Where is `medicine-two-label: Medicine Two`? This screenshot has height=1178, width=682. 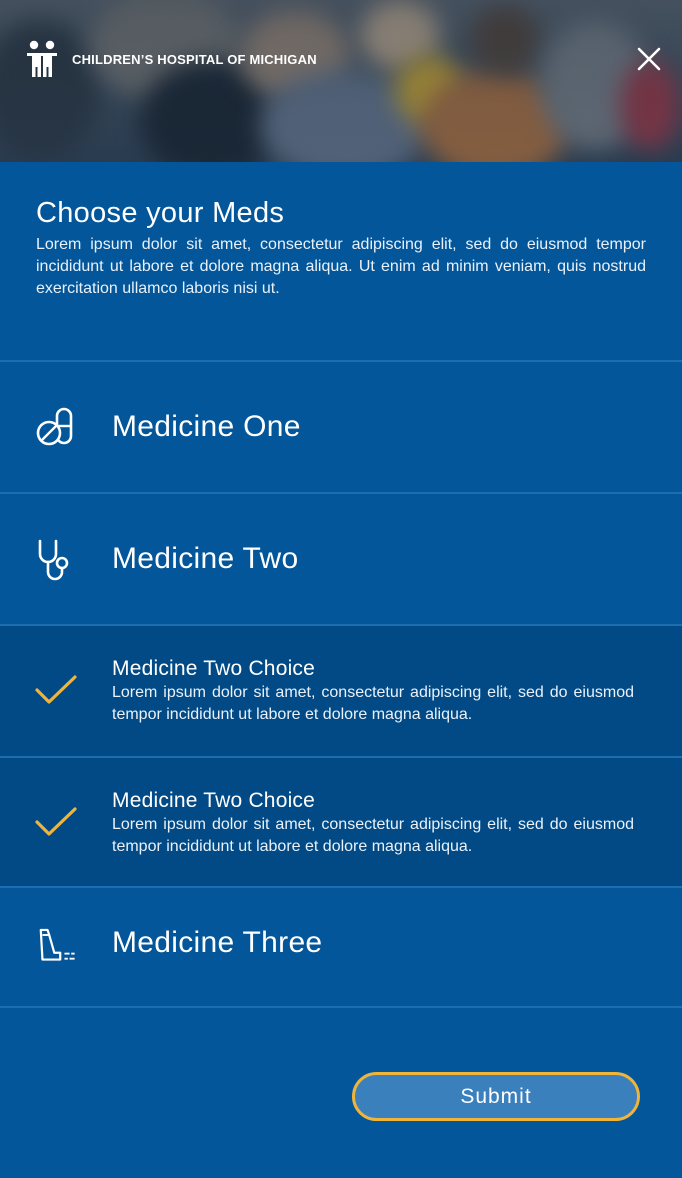 medicine-two-label: Medicine Two is located at coordinates (205, 558).